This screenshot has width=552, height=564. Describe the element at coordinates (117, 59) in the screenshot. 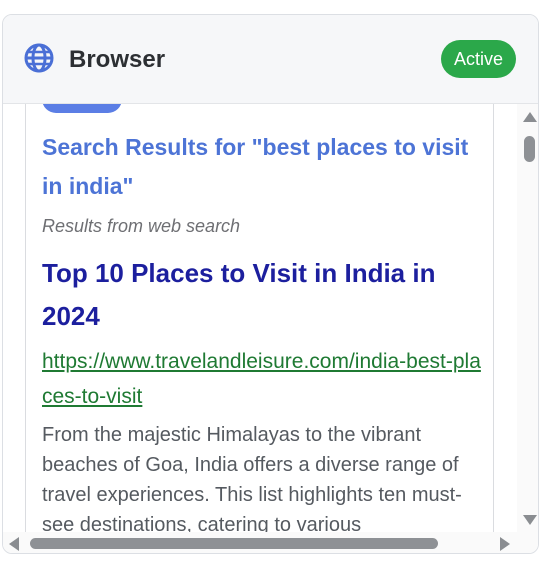

I see `panel-title: Browser` at that location.